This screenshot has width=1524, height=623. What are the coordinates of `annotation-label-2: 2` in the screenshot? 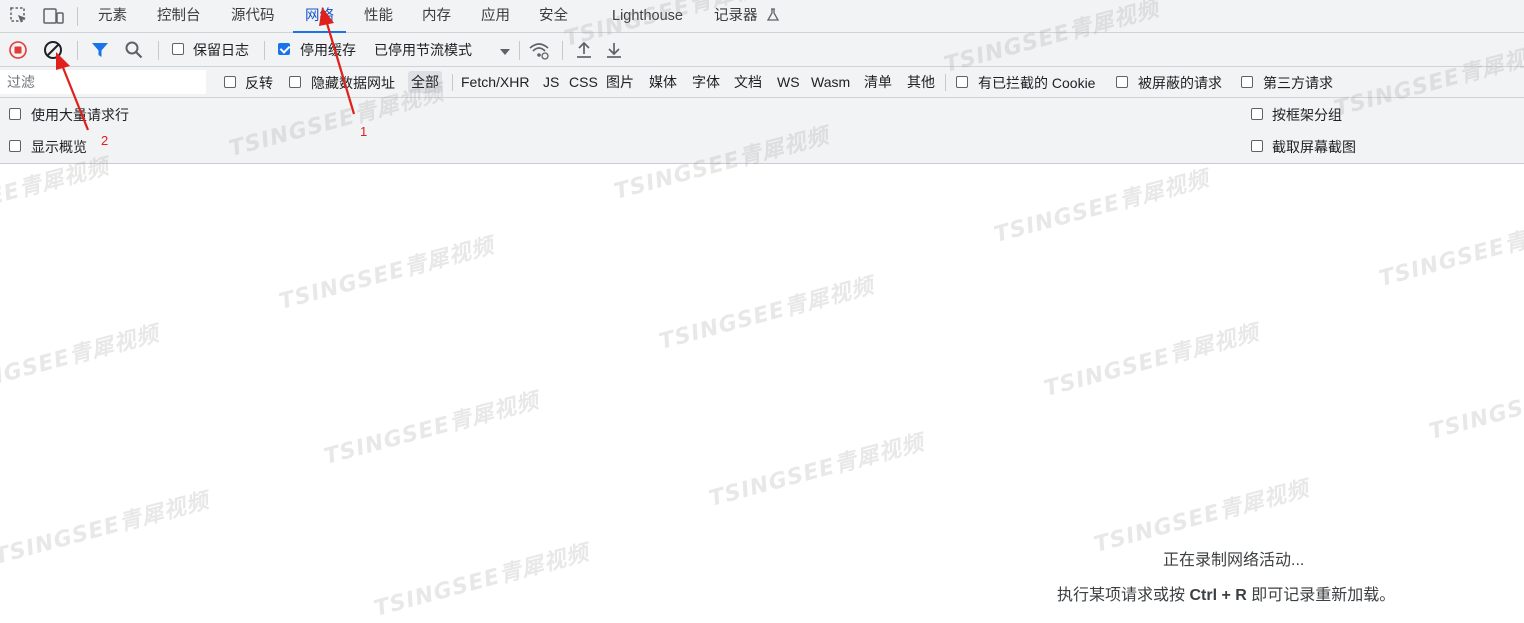 It's located at (105, 140).